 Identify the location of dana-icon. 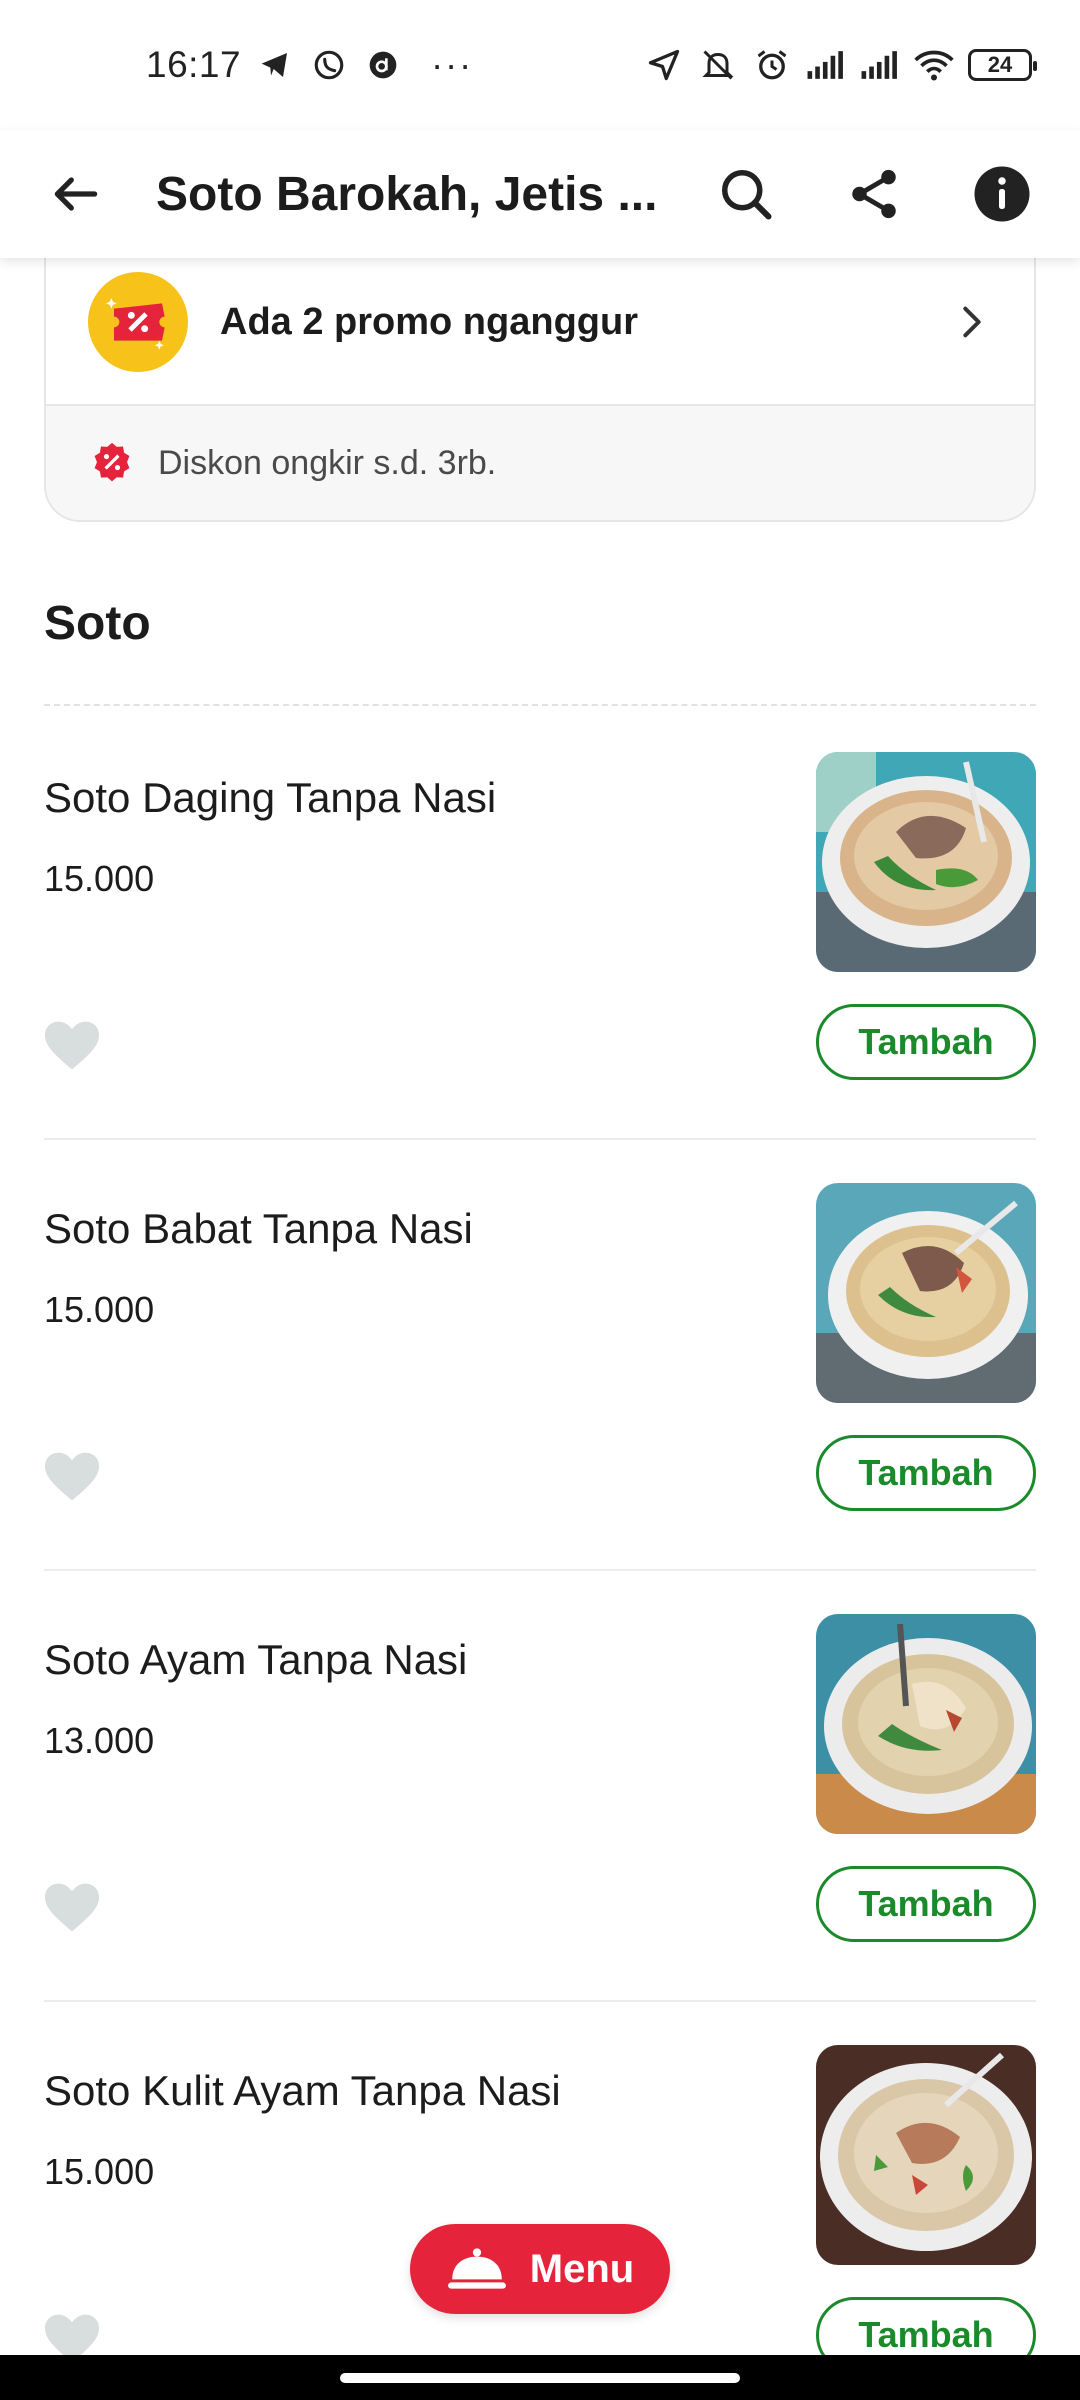
(383, 65).